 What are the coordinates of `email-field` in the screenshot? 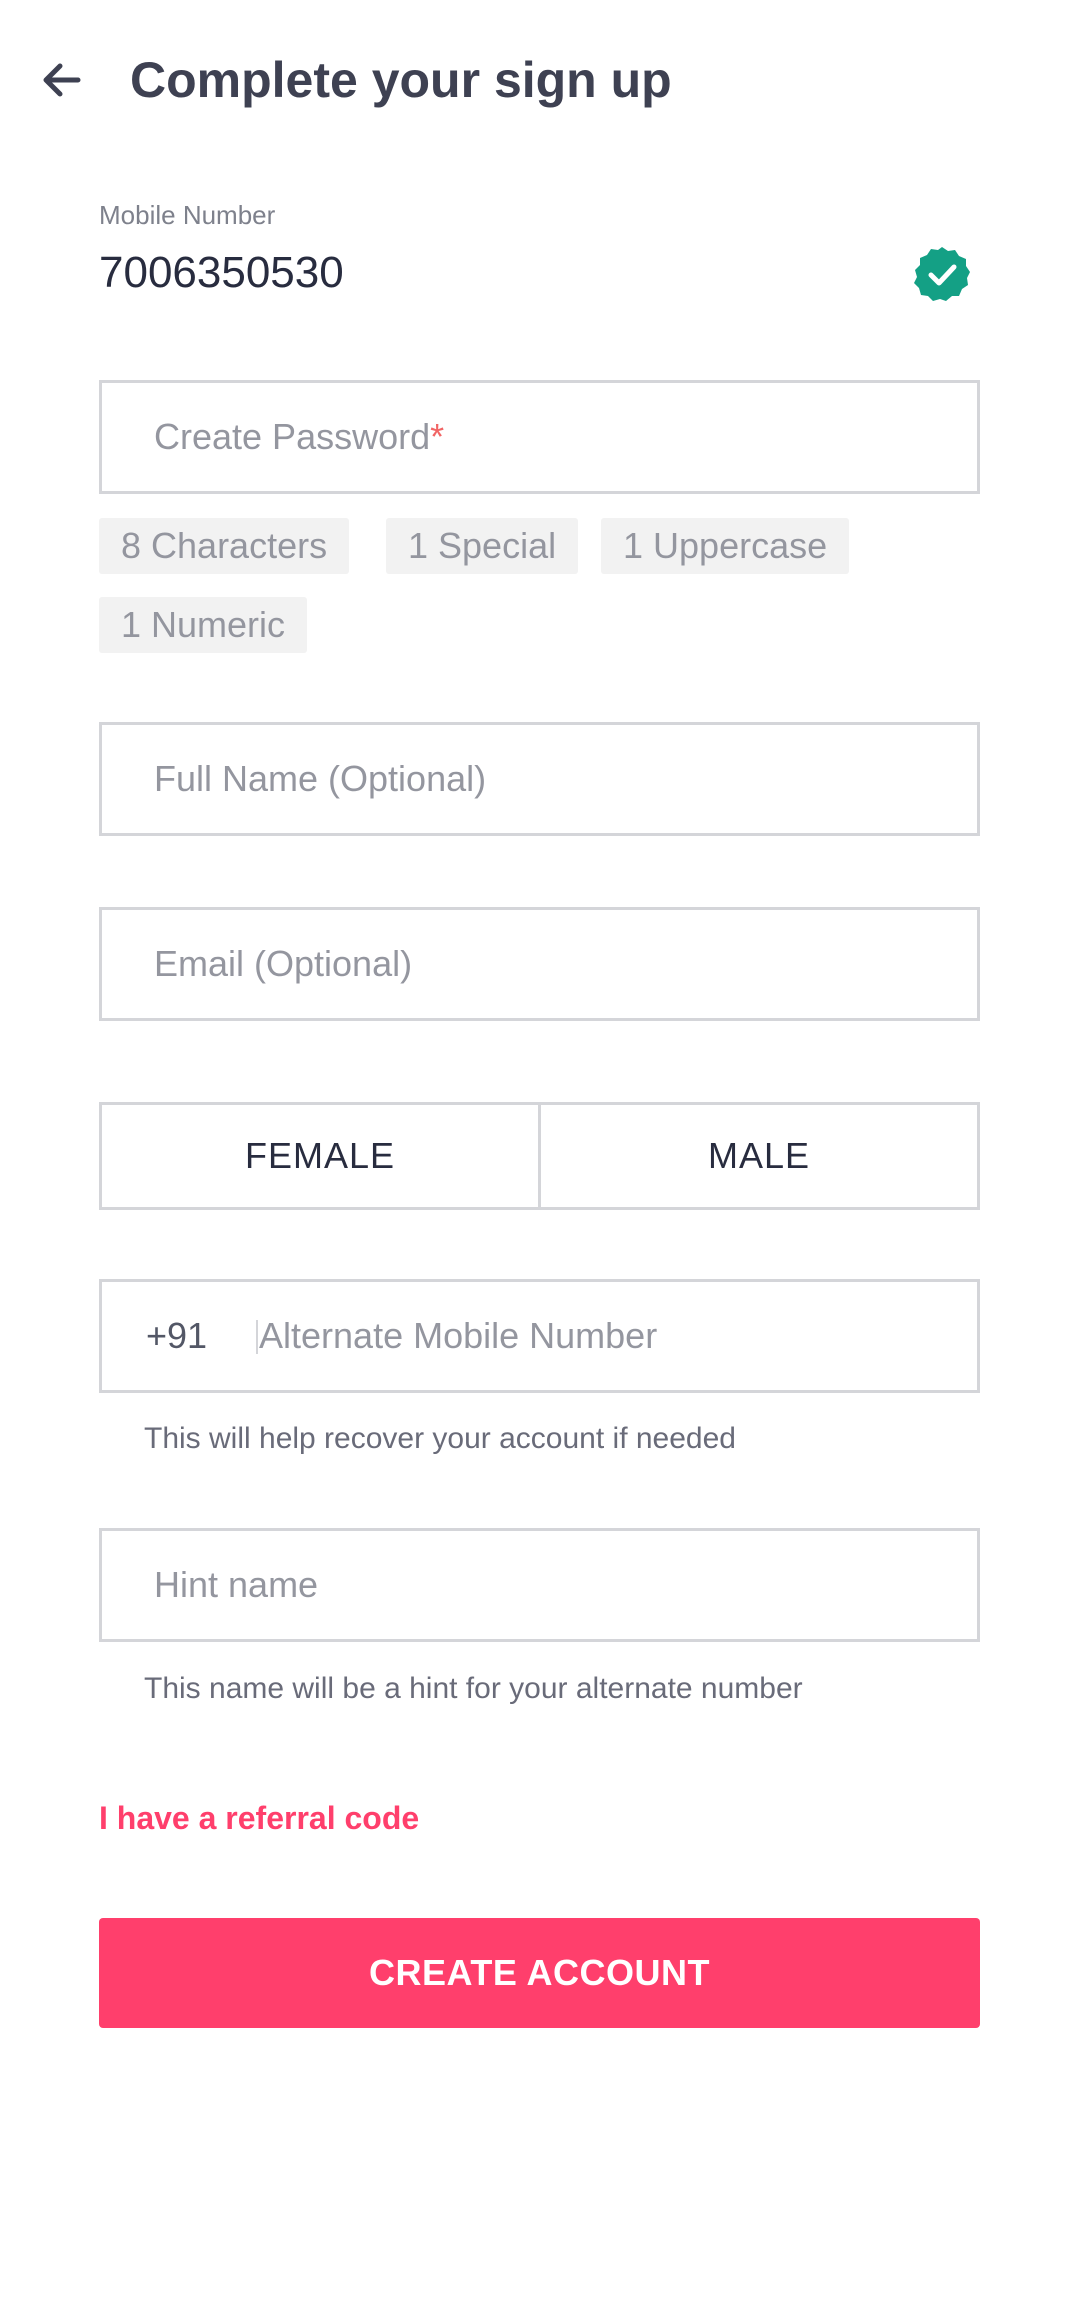 It's located at (539, 964).